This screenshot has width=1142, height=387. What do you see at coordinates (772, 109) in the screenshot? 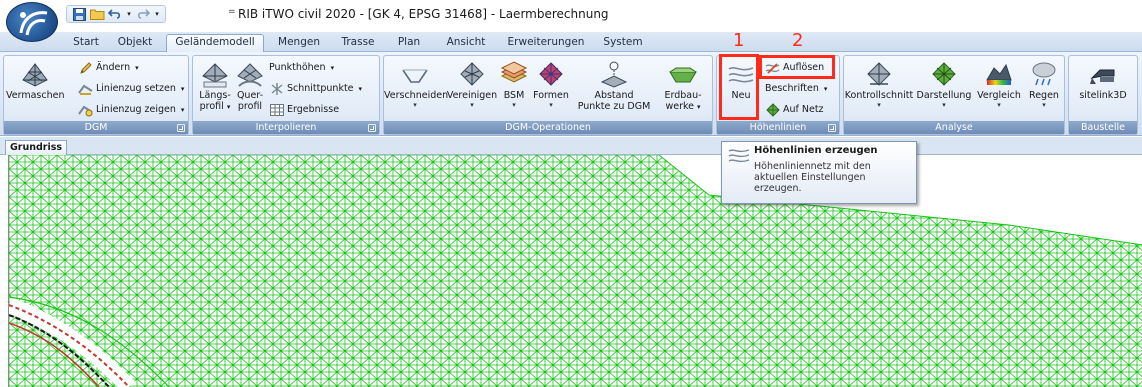
I see `green-mesh-icon` at bounding box center [772, 109].